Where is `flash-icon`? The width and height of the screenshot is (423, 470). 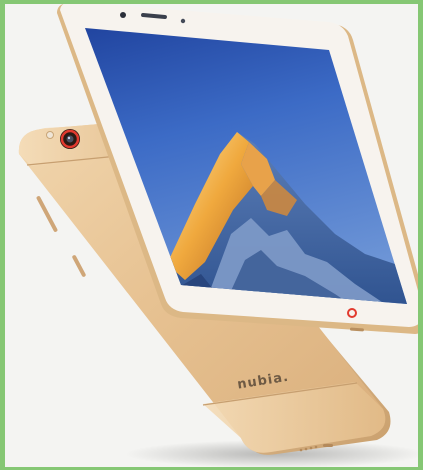 flash-icon is located at coordinates (50, 135).